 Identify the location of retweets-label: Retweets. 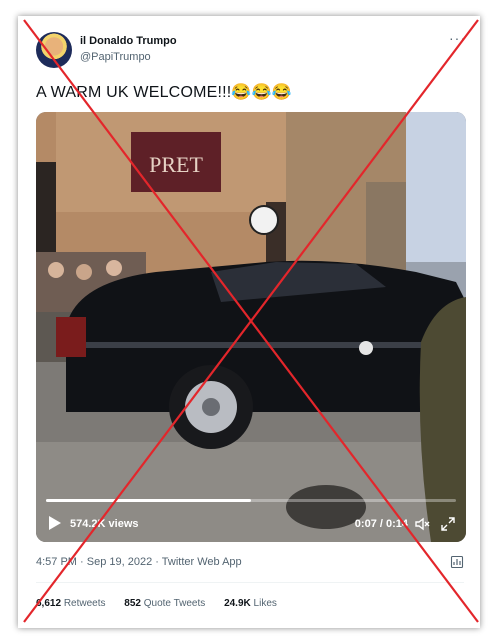
(84, 603).